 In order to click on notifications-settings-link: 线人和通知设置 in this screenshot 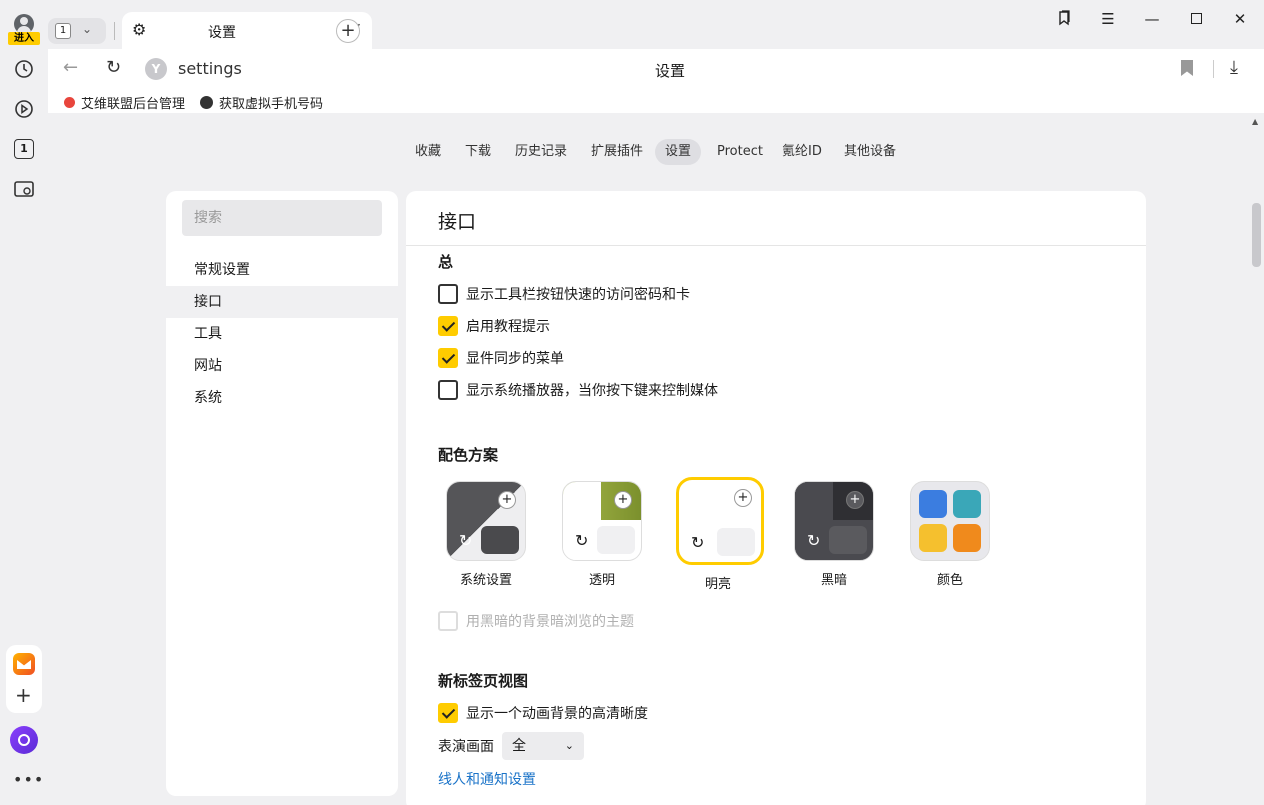, I will do `click(487, 779)`.